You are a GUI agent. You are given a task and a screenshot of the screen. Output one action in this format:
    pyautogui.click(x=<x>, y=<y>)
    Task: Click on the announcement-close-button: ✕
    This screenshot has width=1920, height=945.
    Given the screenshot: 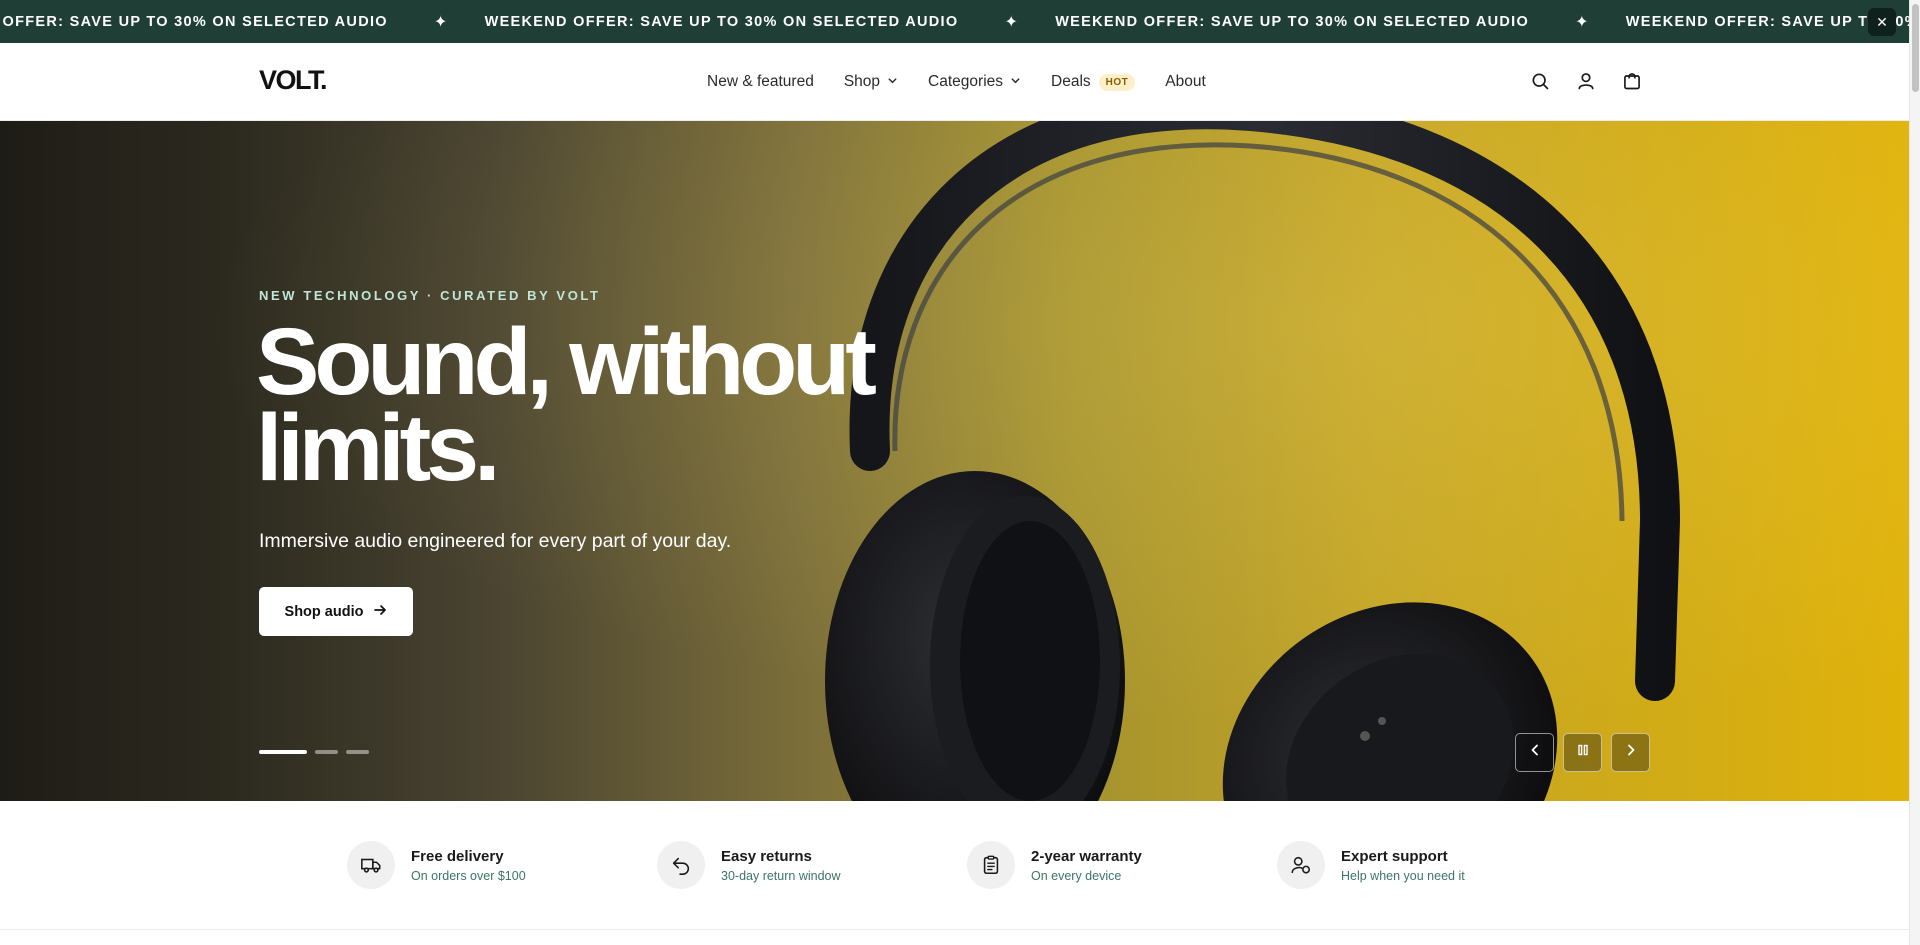 What is the action you would take?
    pyautogui.click(x=1882, y=22)
    